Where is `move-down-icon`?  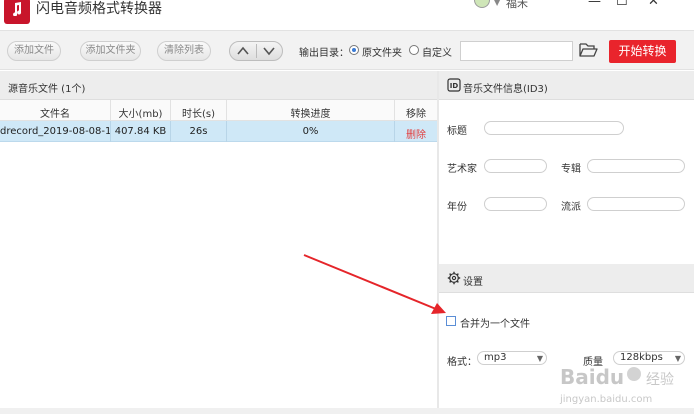
move-down-icon is located at coordinates (269, 51).